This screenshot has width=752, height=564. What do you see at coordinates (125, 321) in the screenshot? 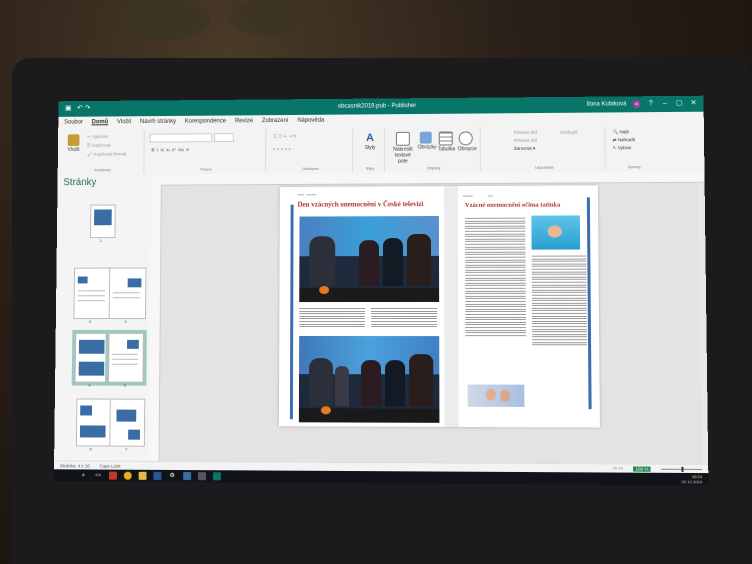
I see `page-number-3: 3` at bounding box center [125, 321].